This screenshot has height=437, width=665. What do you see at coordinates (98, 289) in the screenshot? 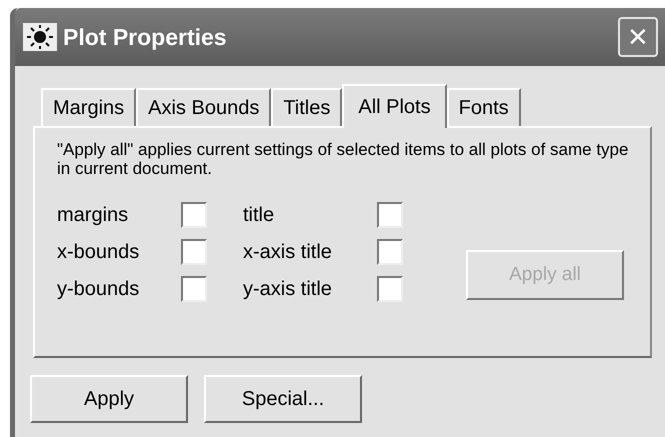
I see `option-label: y-bounds` at bounding box center [98, 289].